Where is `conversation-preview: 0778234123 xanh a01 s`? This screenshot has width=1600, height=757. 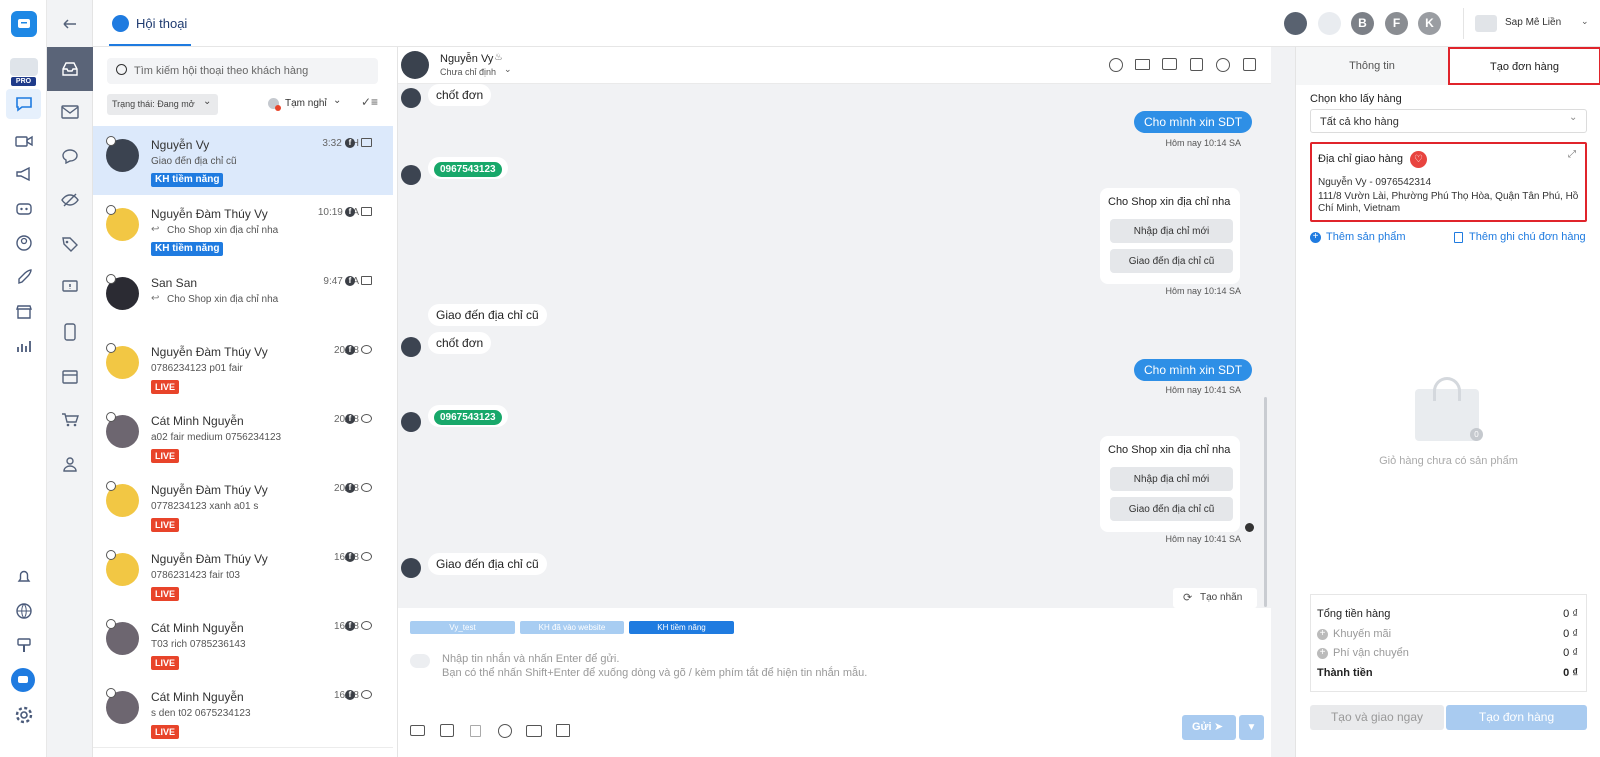 conversation-preview: 0778234123 xanh a01 s is located at coordinates (205, 506).